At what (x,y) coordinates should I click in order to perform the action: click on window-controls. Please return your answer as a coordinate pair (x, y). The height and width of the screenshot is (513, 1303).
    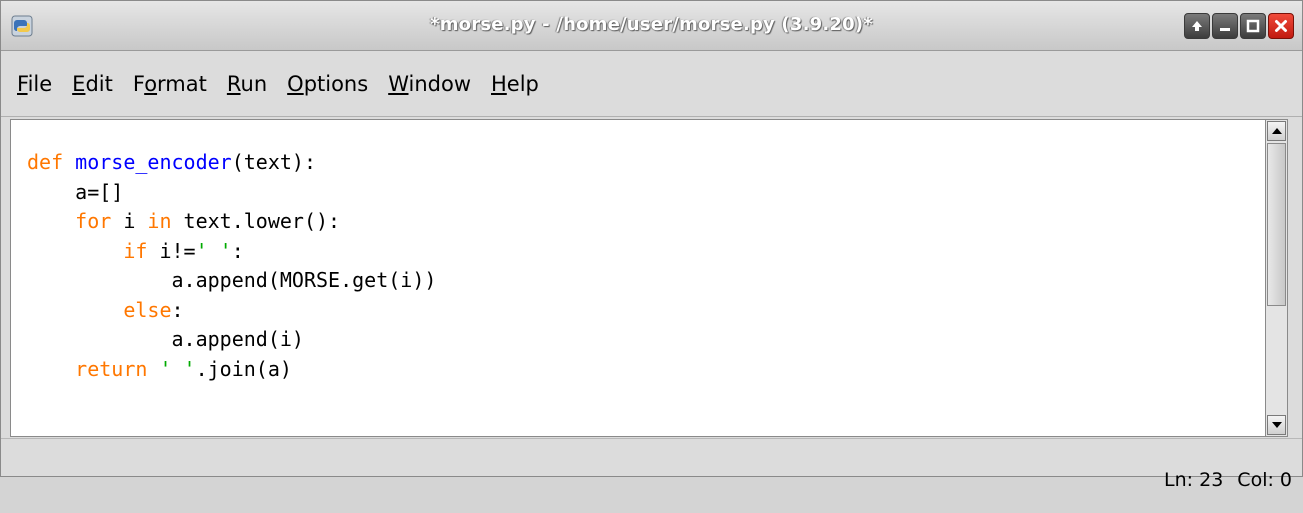
    Looking at the image, I should click on (1239, 26).